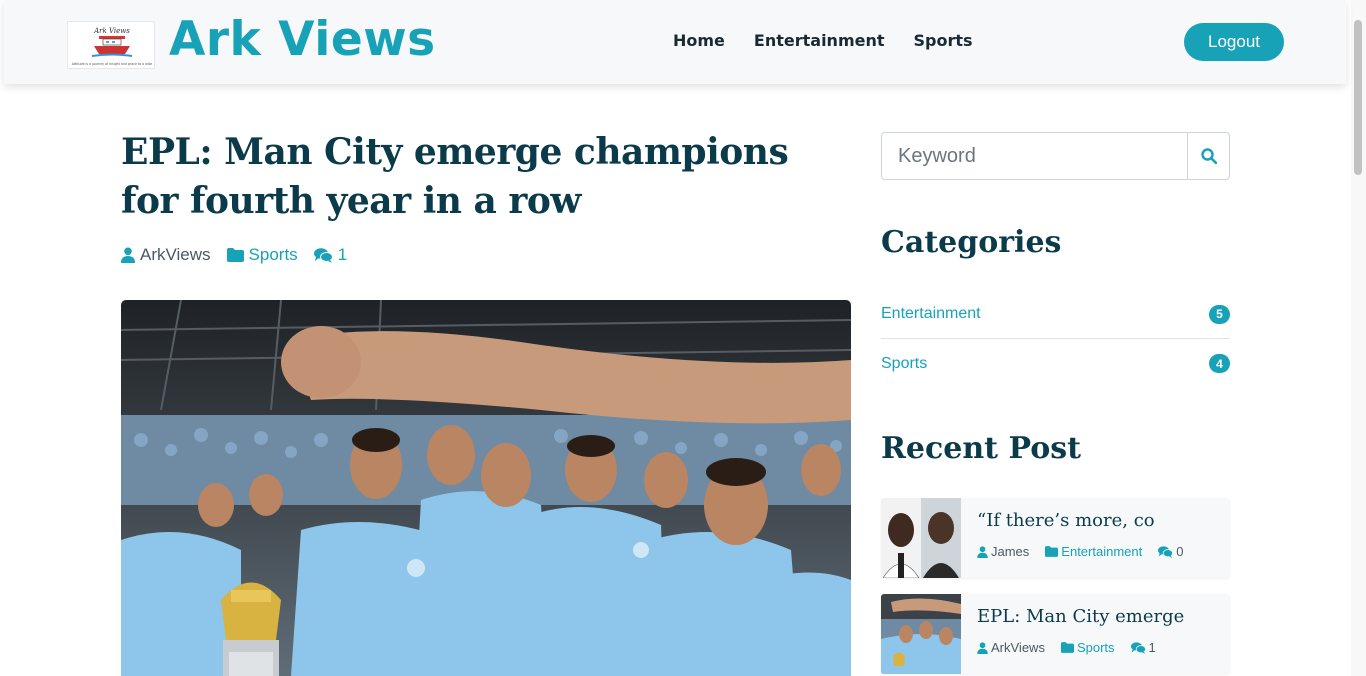 The height and width of the screenshot is (676, 1366). Describe the element at coordinates (1010, 551) in the screenshot. I see `author-name: James` at that location.